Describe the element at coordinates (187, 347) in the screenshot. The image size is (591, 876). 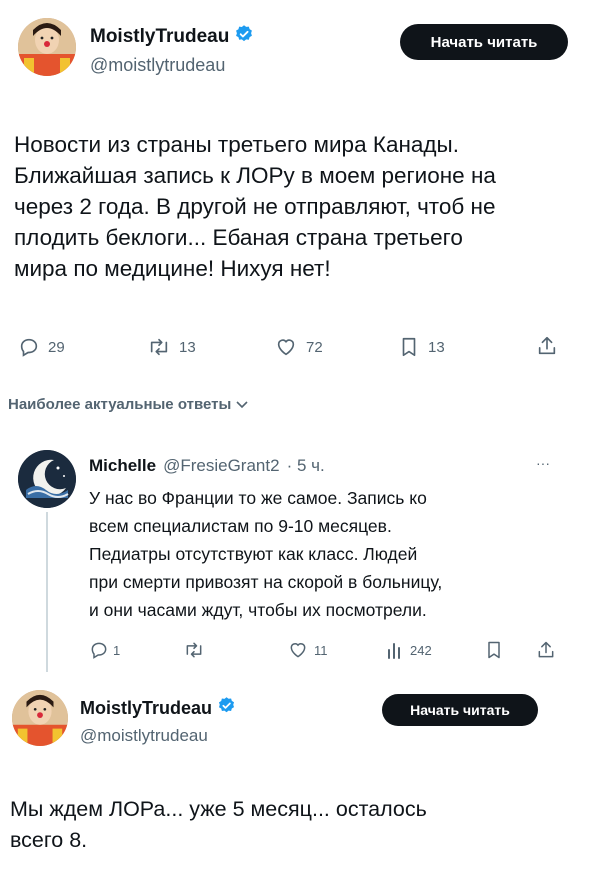
I see `repost-count: 13` at that location.